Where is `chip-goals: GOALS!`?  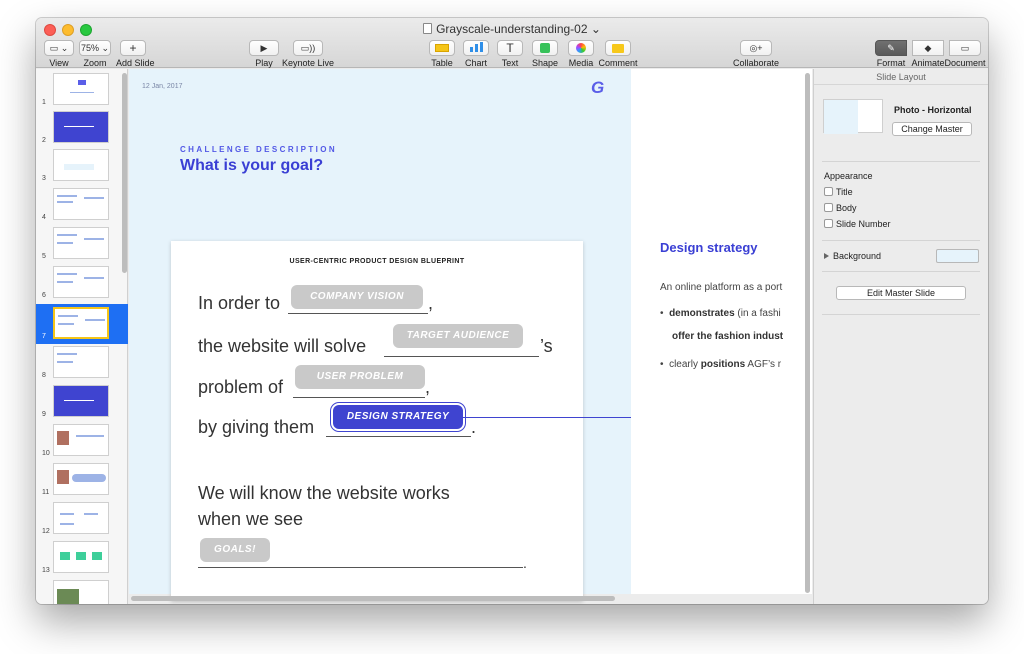
chip-goals: GOALS! is located at coordinates (235, 550).